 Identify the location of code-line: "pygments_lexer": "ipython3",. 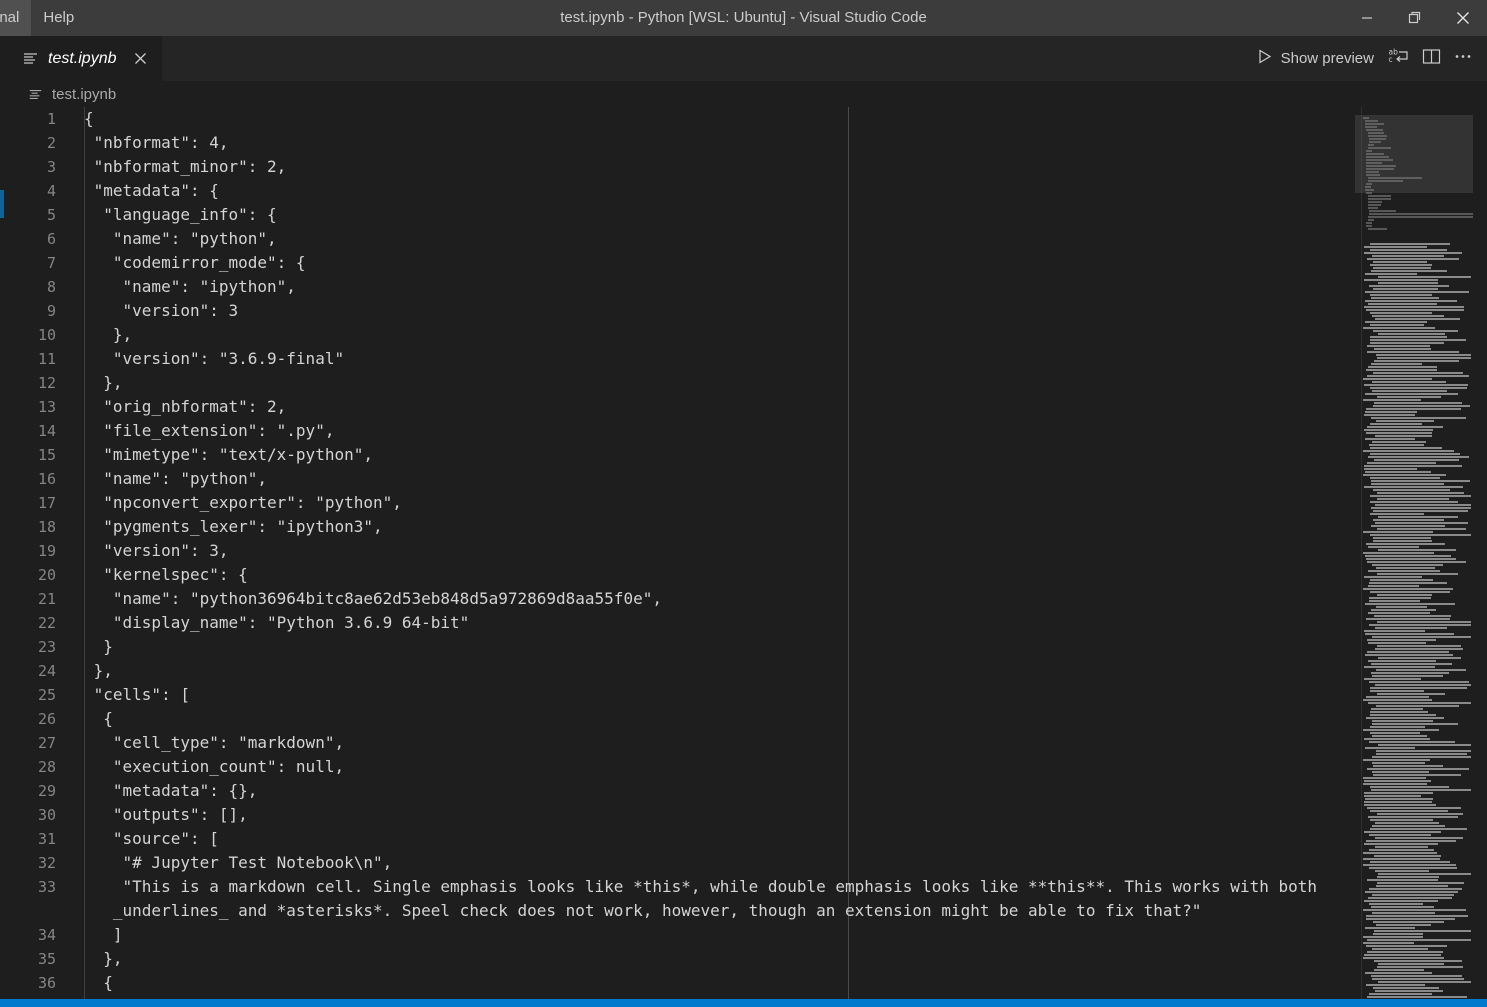
(233, 527).